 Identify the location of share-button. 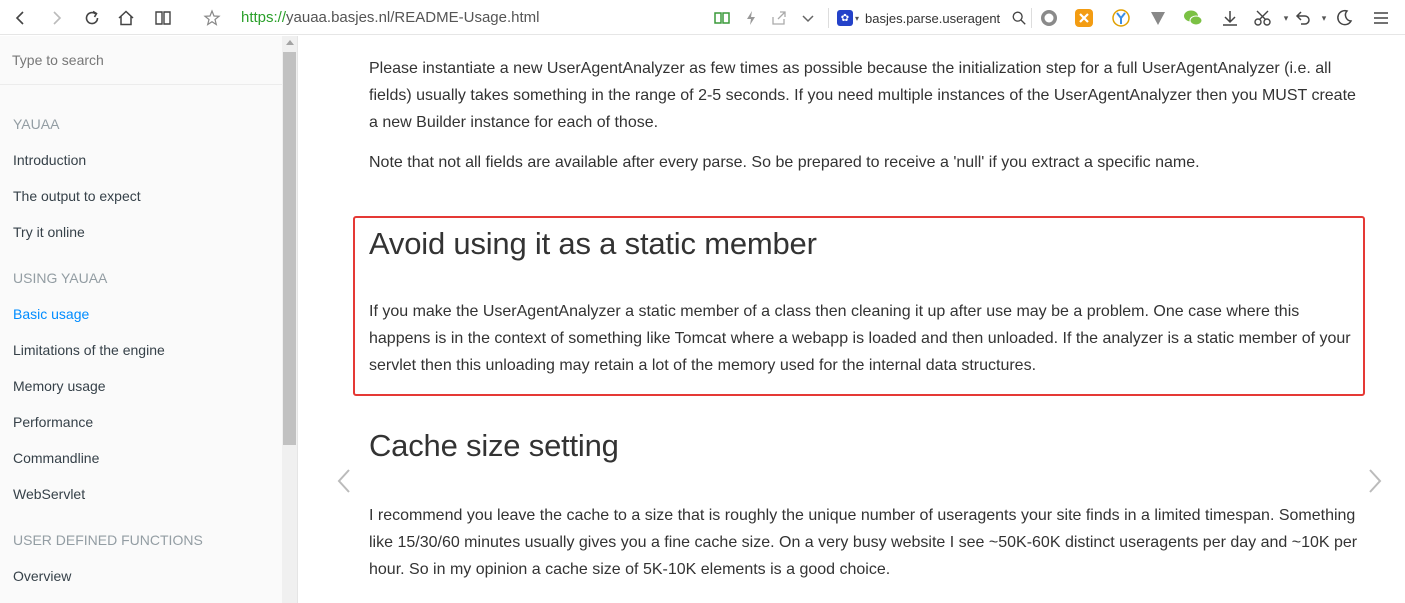
(779, 18).